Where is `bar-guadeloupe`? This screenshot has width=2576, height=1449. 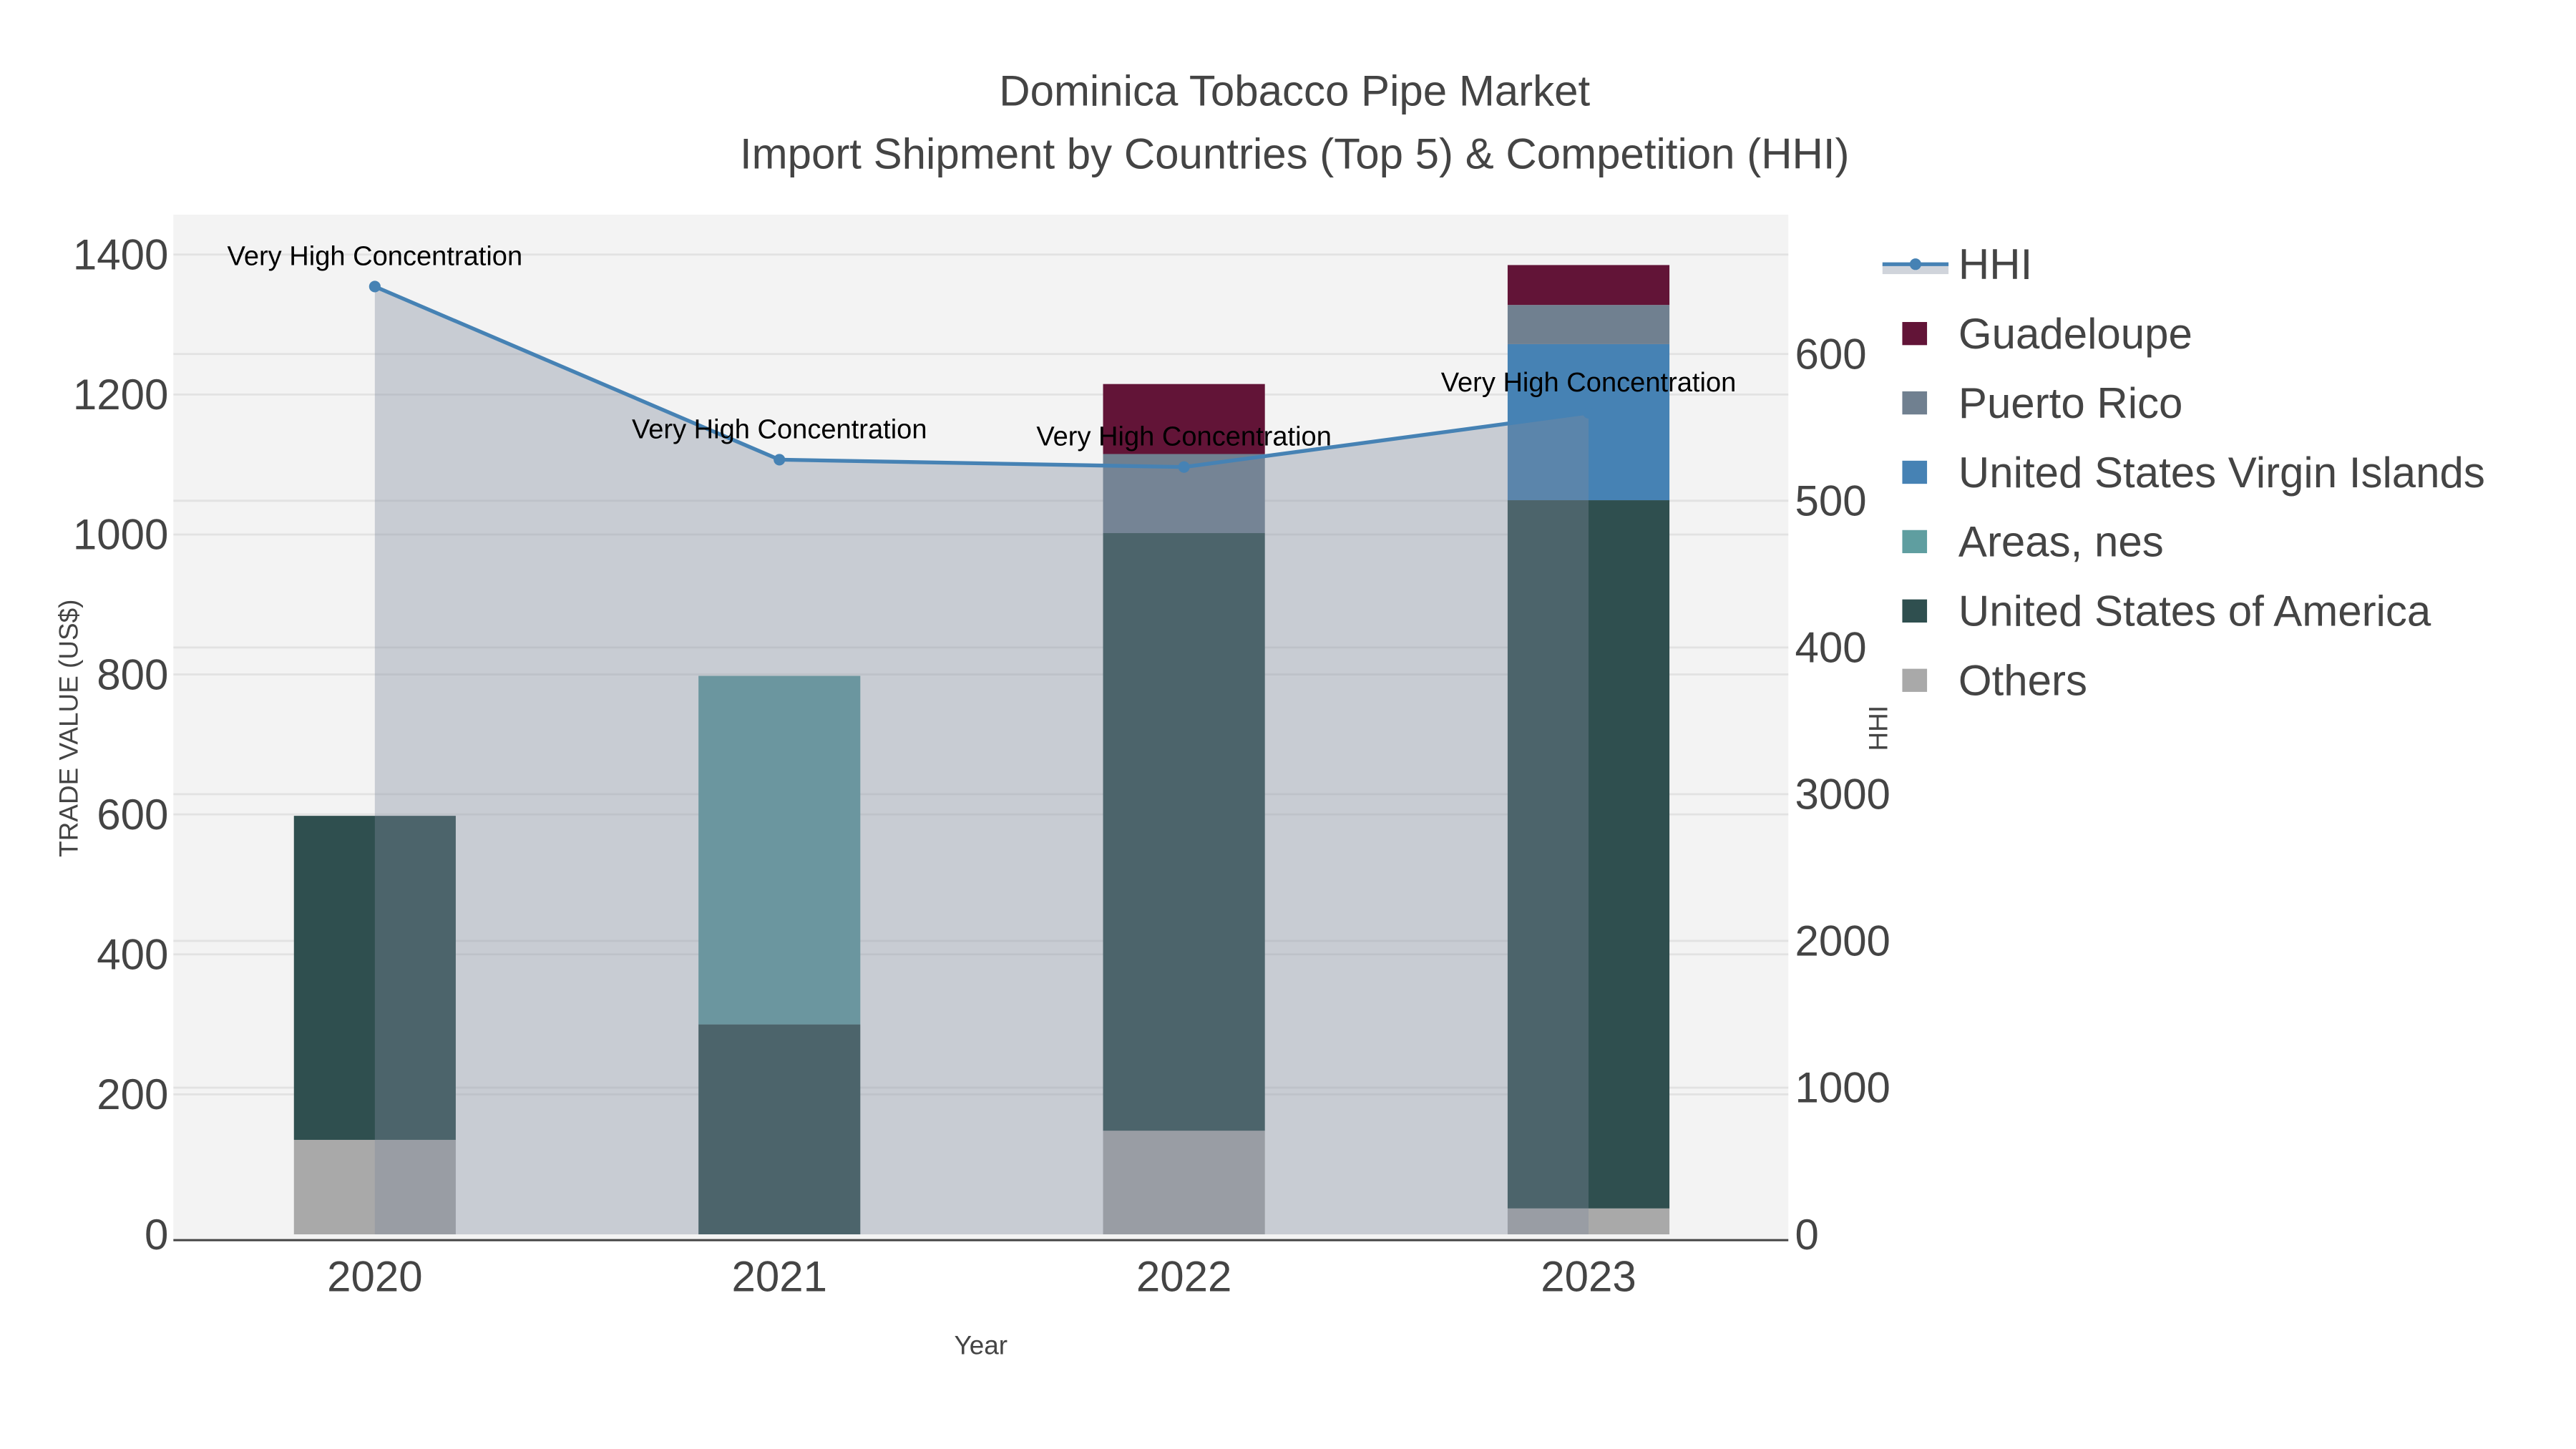
bar-guadeloupe is located at coordinates (1588, 285).